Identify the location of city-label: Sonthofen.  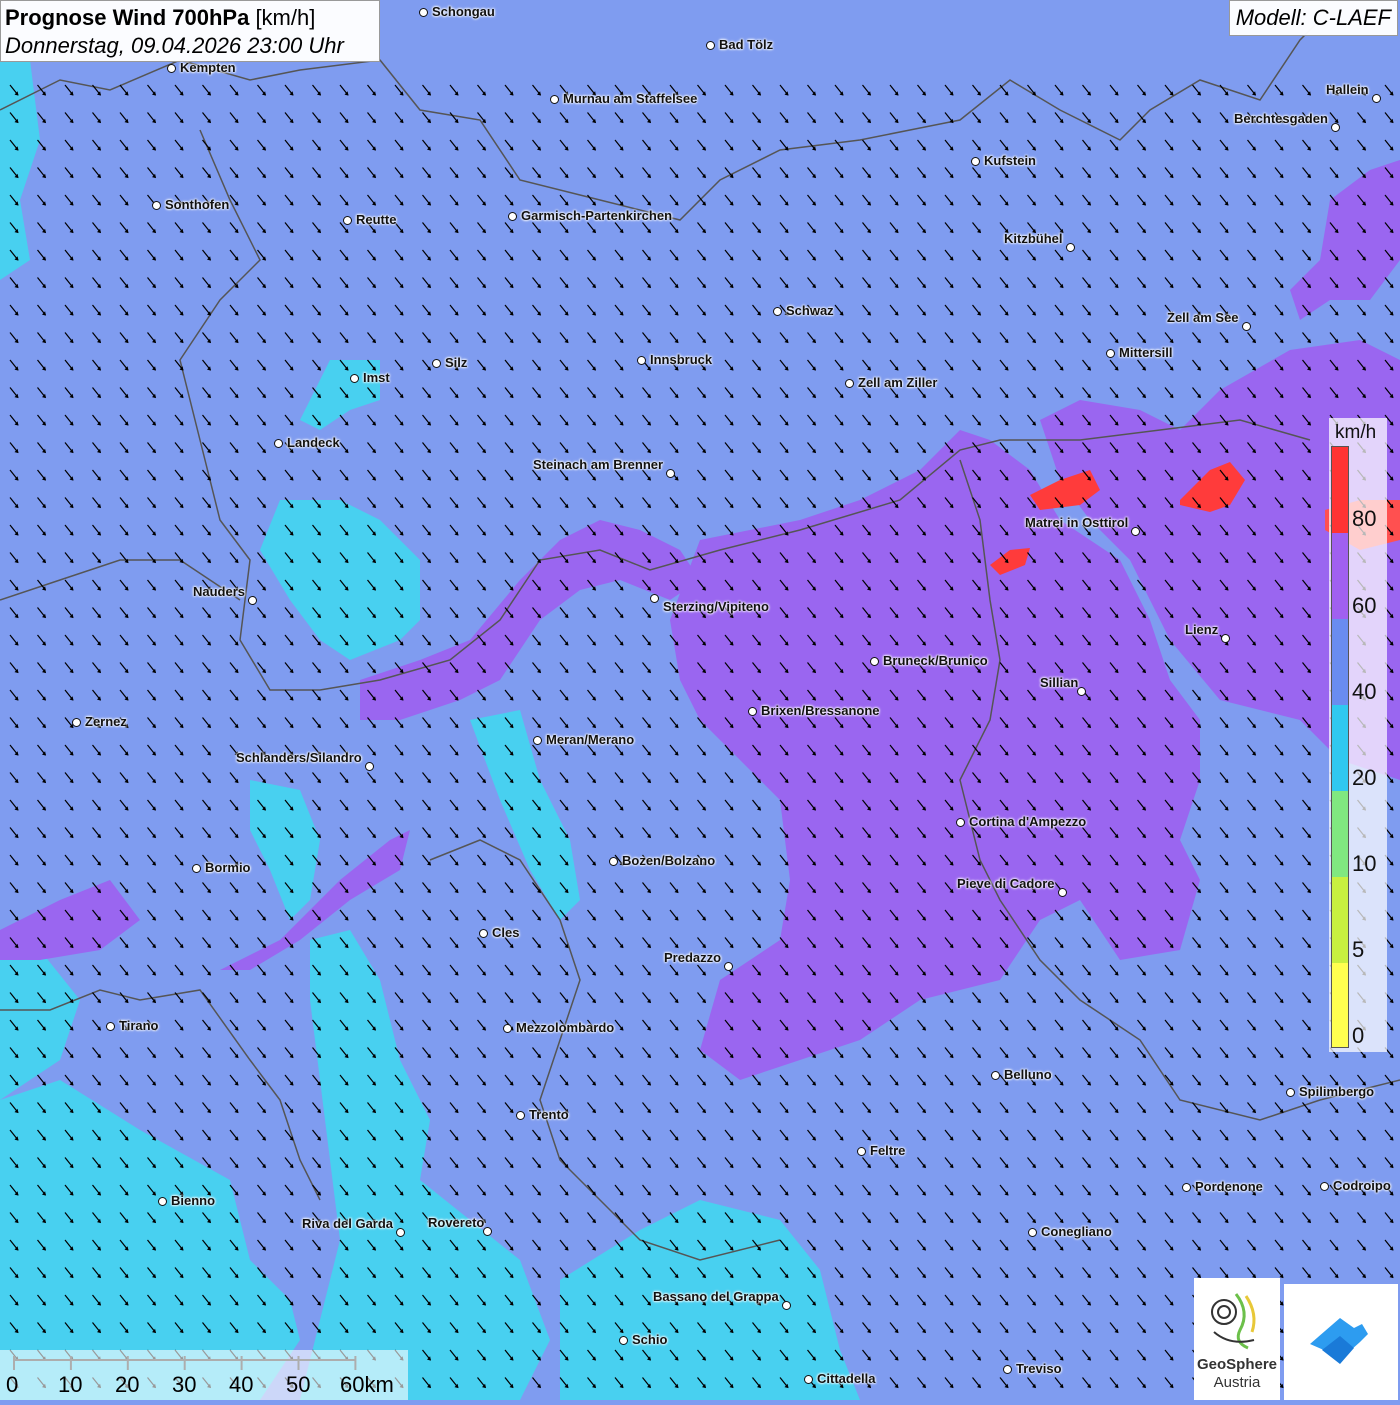
(197, 205).